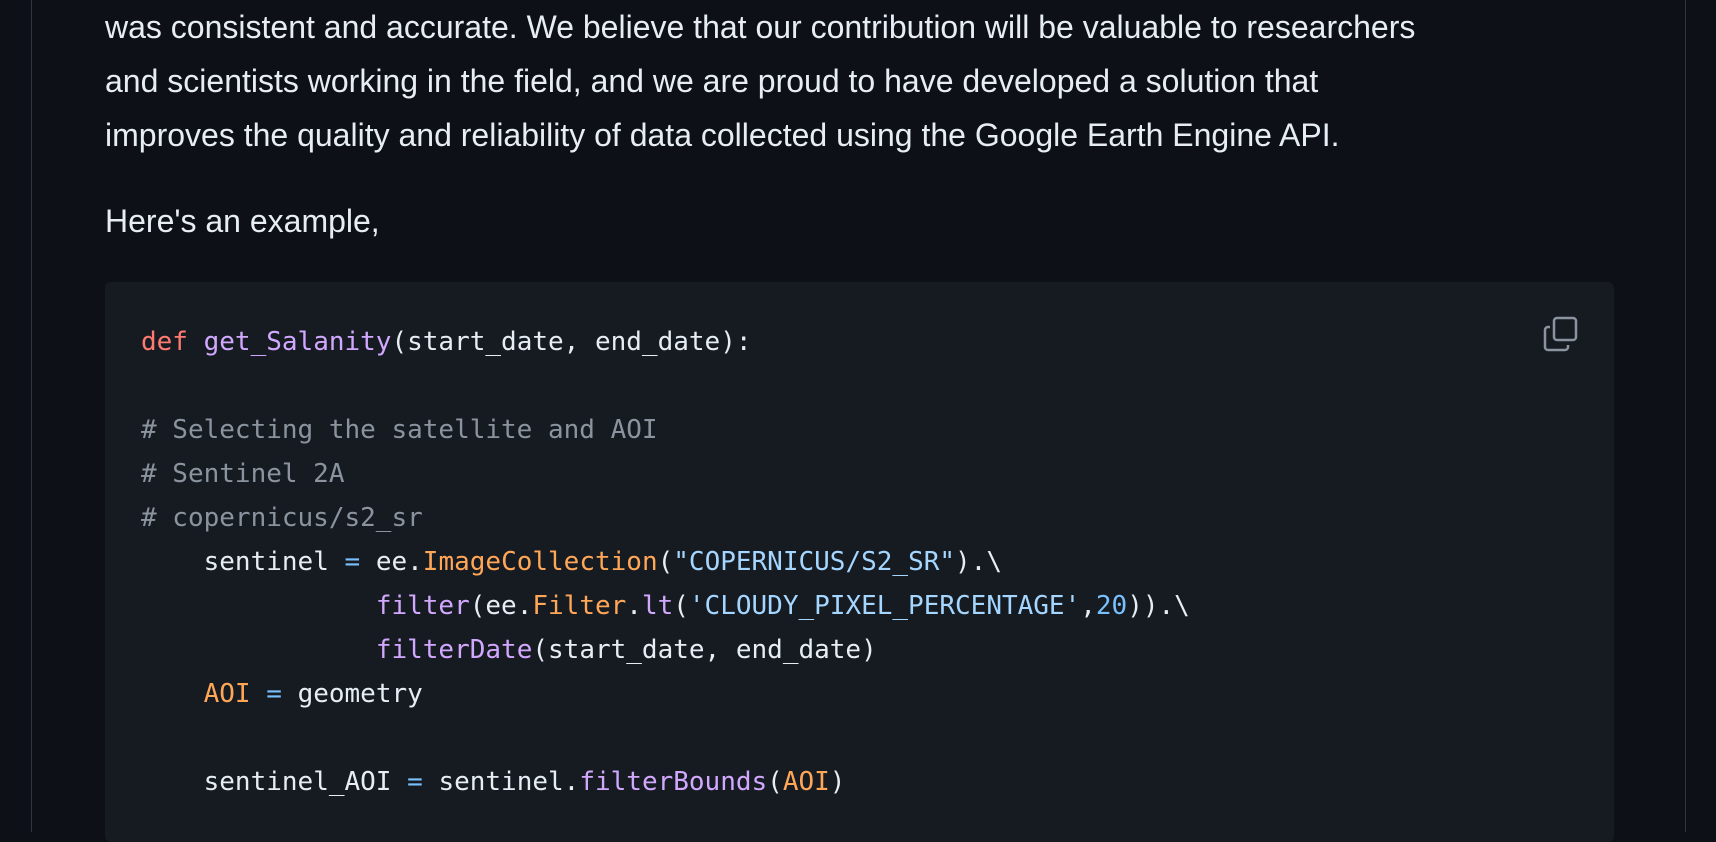 The image size is (1716, 842). I want to click on copy-icon, so click(1560, 334).